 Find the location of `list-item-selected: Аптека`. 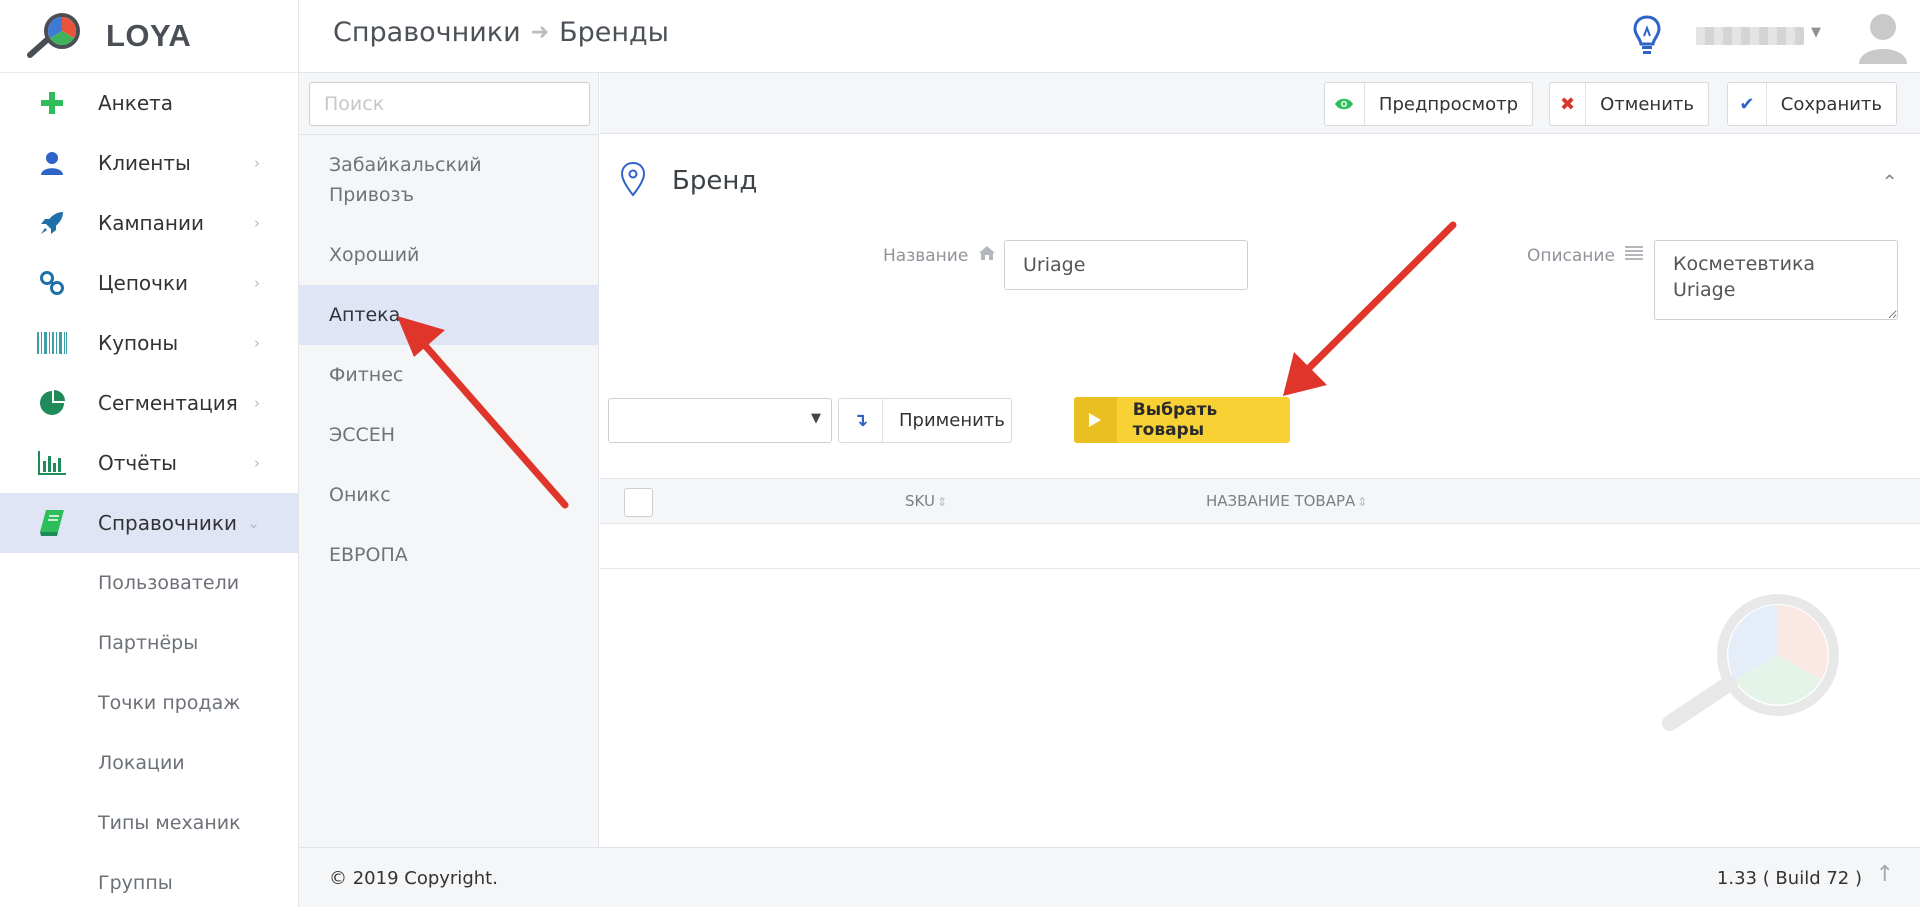

list-item-selected: Аптека is located at coordinates (448, 315).